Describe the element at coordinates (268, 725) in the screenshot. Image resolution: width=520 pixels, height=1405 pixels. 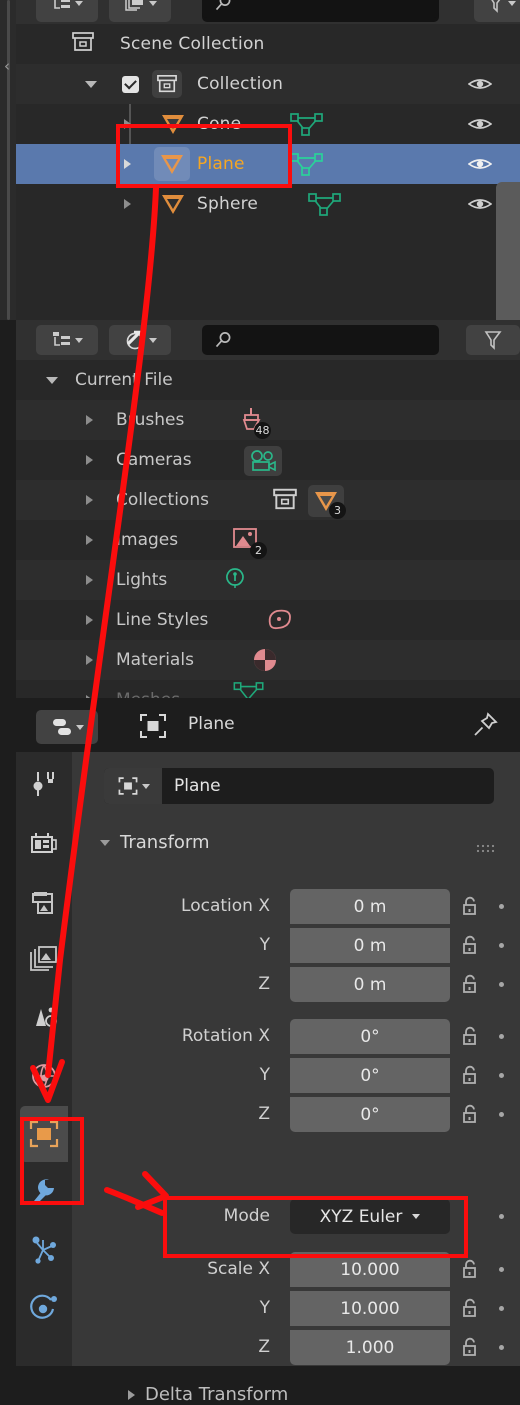
I see `properties-header: Plane` at that location.